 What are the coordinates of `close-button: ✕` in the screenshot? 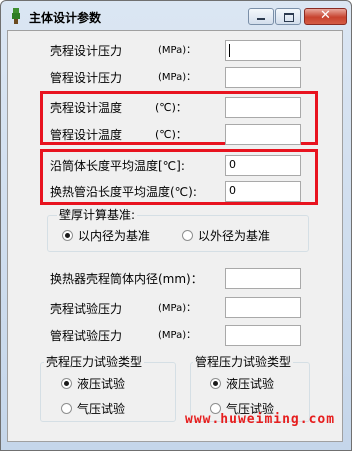 It's located at (325, 16).